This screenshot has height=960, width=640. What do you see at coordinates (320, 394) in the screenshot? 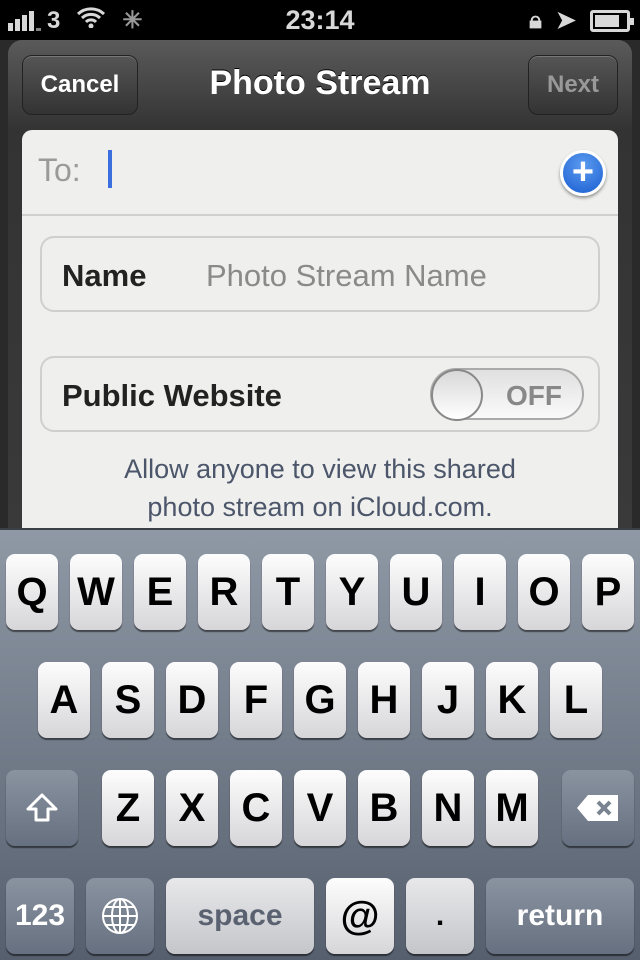
I see `public-website-row: Public Website OFF` at bounding box center [320, 394].